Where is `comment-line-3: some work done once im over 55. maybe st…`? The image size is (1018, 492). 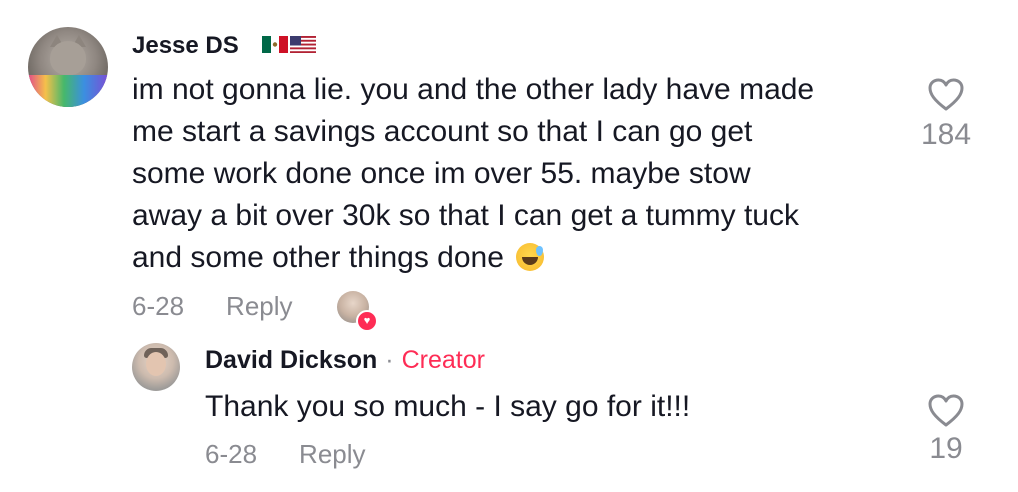 comment-line-3: some work done once im over 55. maybe st… is located at coordinates (441, 173).